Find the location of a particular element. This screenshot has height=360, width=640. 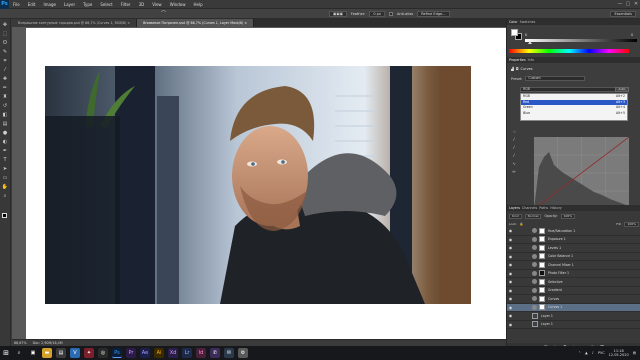

maximize-button: ▢ is located at coordinates (628, 4).